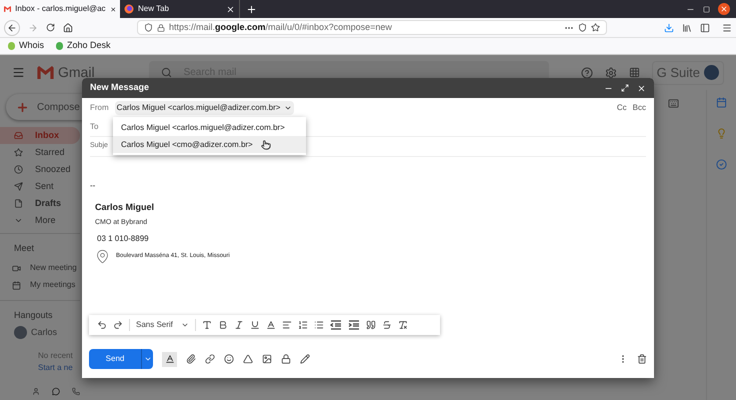 Image resolution: width=736 pixels, height=400 pixels. I want to click on bcc-link: Bcc, so click(639, 108).